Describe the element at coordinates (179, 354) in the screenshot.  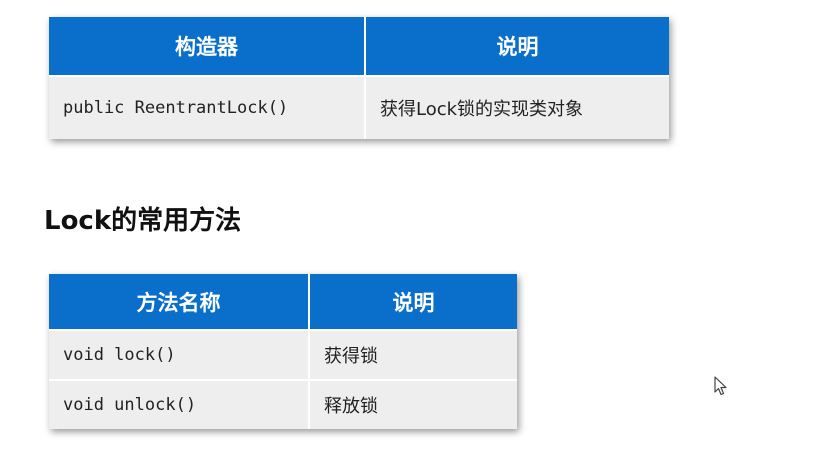
I see `method-signature-cell: void lock()` at that location.